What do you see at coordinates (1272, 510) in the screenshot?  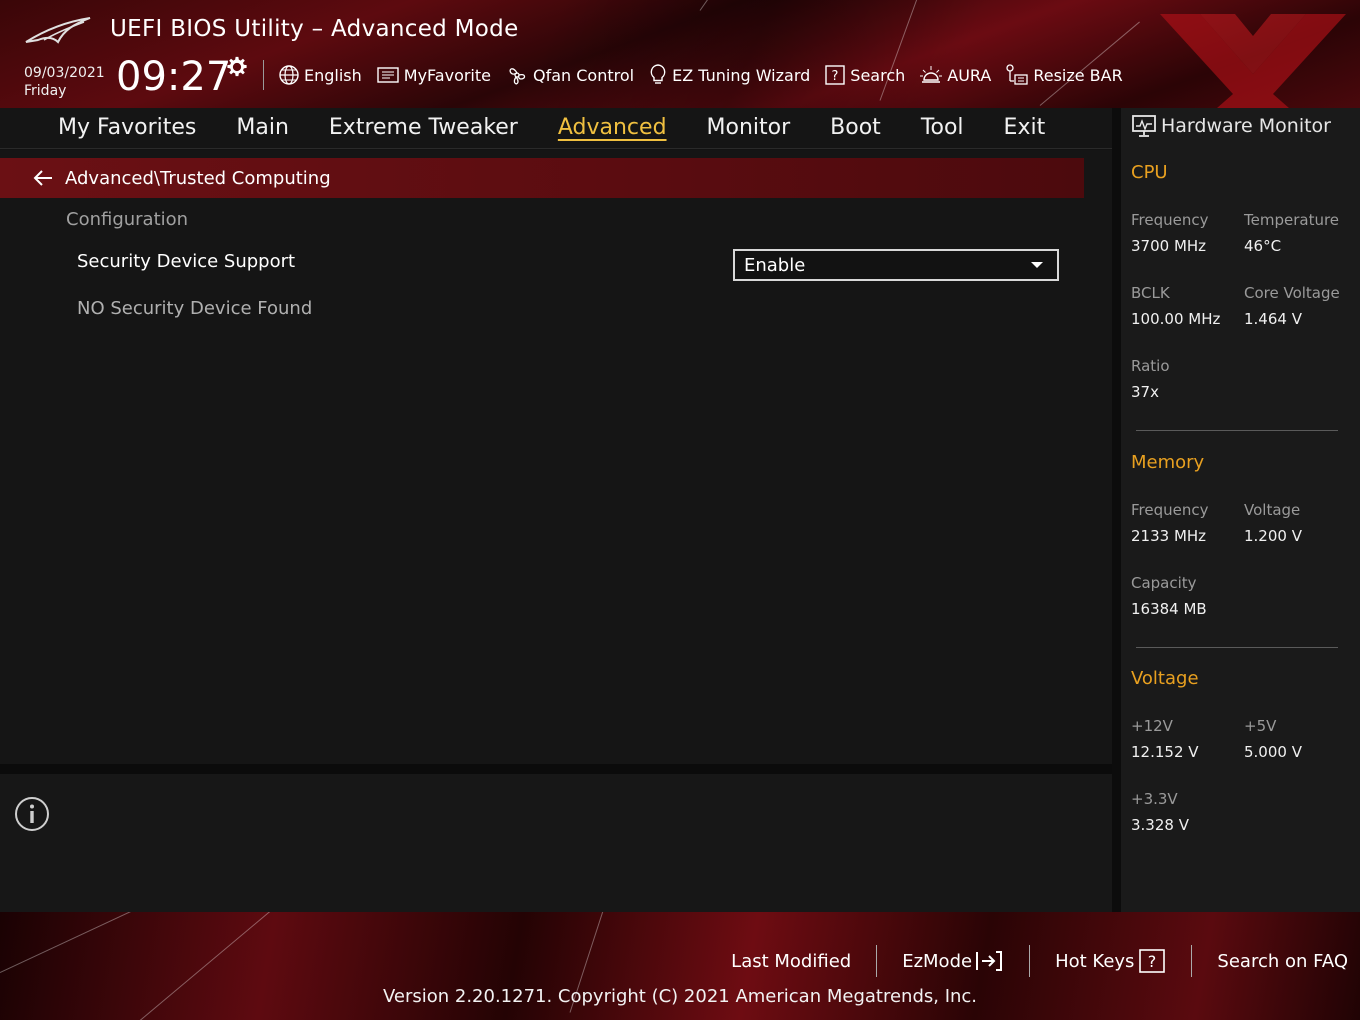 I see `hw-memory-voltage-label: Voltage` at bounding box center [1272, 510].